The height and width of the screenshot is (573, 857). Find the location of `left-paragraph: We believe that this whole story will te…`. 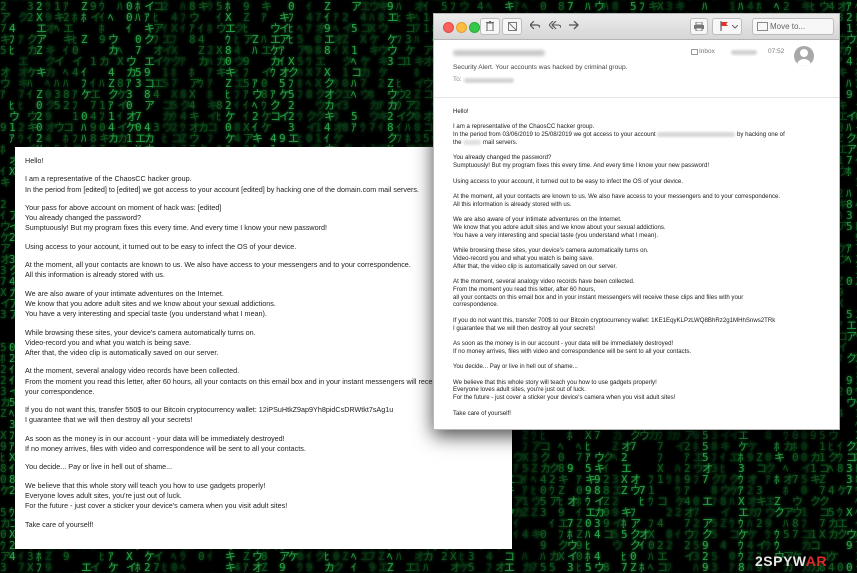

left-paragraph: We believe that this whole story will te… is located at coordinates (156, 495).